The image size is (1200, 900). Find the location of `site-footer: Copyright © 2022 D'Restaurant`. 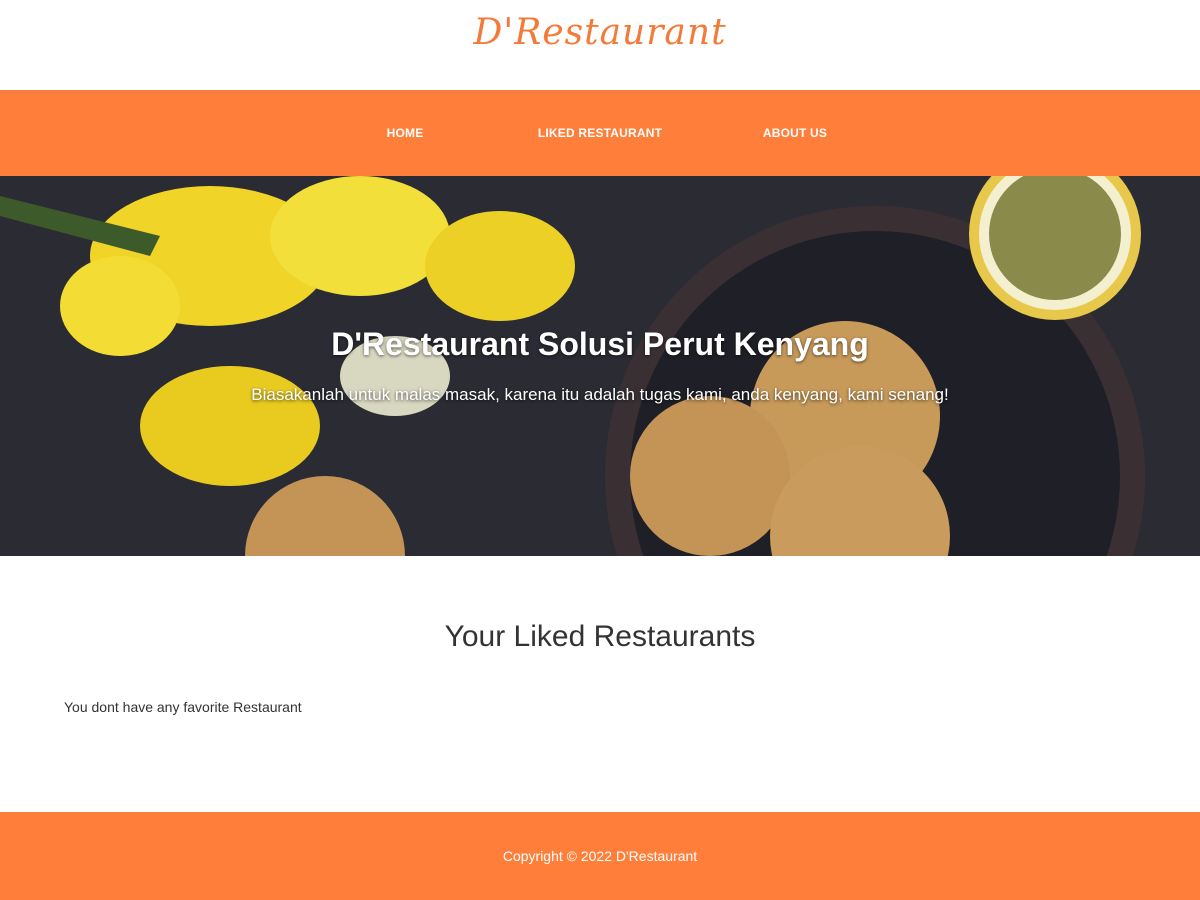

site-footer: Copyright © 2022 D'Restaurant is located at coordinates (600, 856).